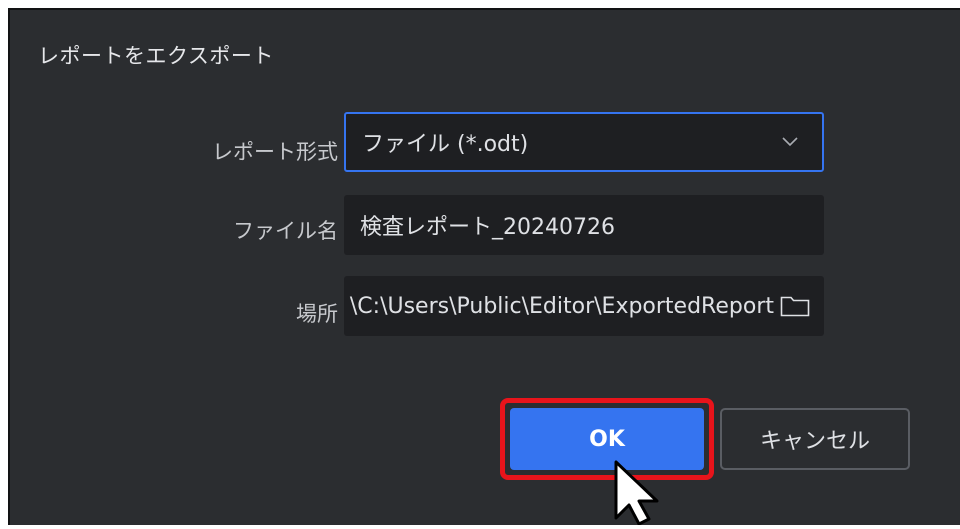 The width and height of the screenshot is (960, 529). Describe the element at coordinates (584, 142) in the screenshot. I see `report-format-select: ファイル (*.odt)` at that location.